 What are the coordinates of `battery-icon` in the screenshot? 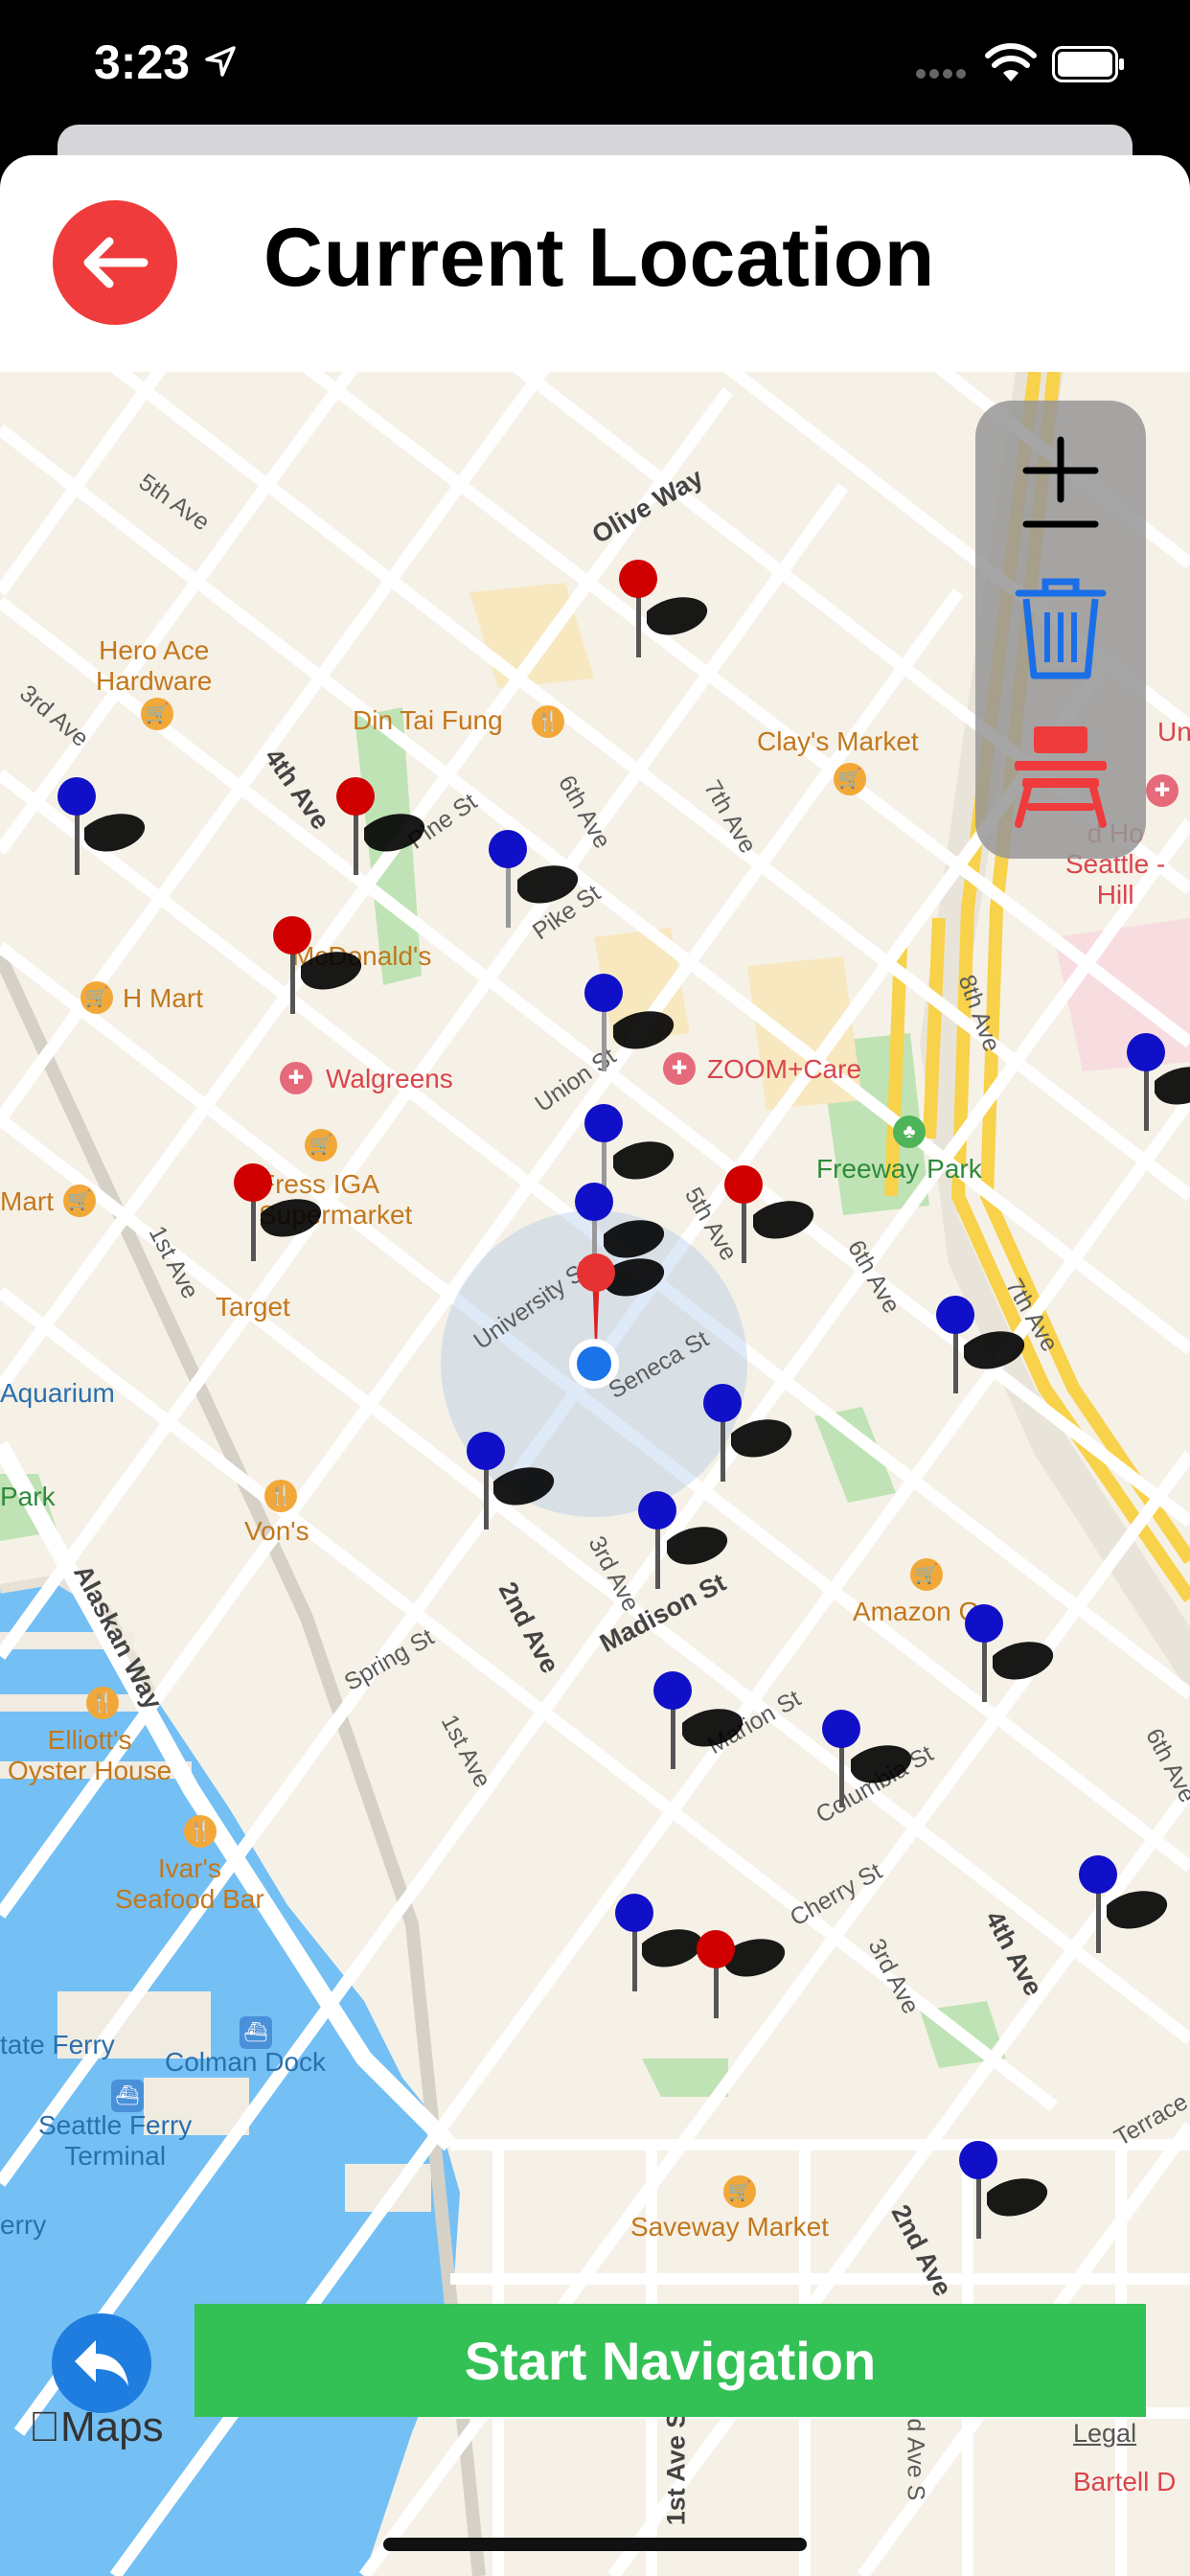 It's located at (1088, 64).